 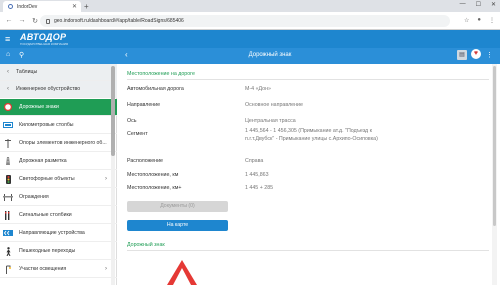 I want to click on print-icon: ▤, so click(x=462, y=55).